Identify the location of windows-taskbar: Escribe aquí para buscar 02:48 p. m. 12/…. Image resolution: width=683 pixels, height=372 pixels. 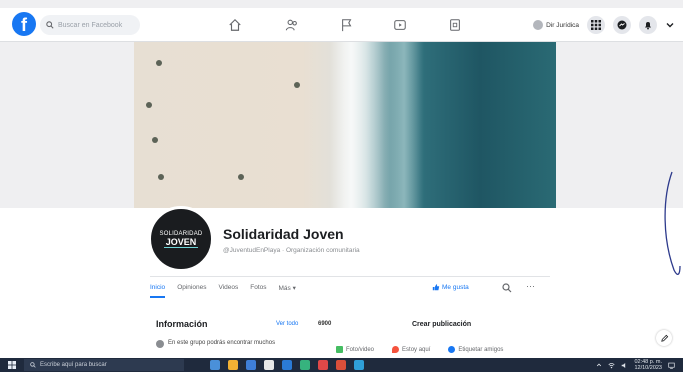
(341, 365).